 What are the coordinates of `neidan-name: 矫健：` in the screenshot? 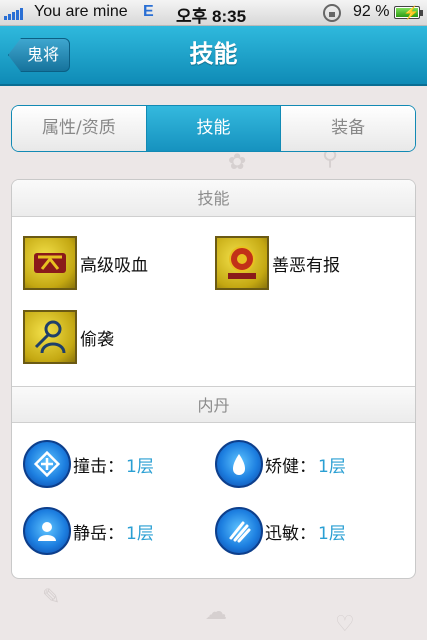 It's located at (290, 466).